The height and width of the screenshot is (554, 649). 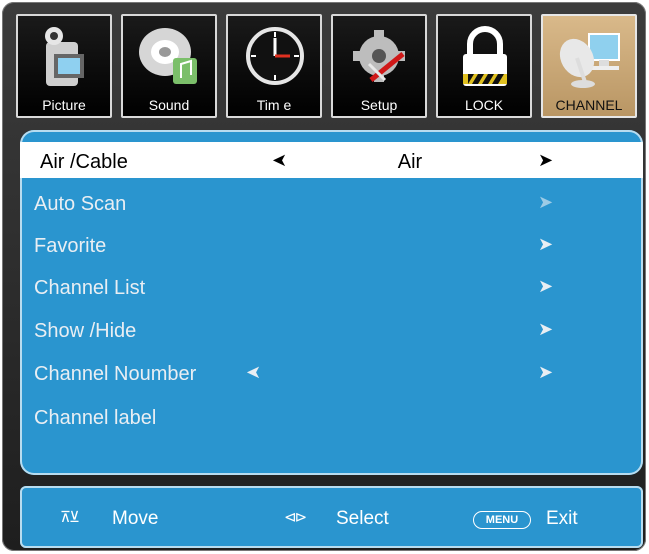 What do you see at coordinates (168, 56) in the screenshot?
I see `speaker-music-icon` at bounding box center [168, 56].